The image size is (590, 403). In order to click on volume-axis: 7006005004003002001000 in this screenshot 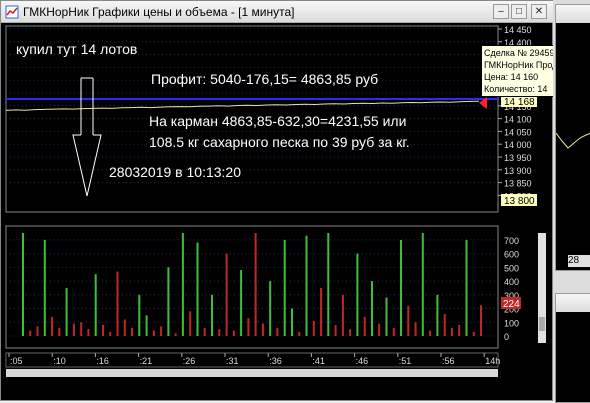, I will do `click(511, 289)`.